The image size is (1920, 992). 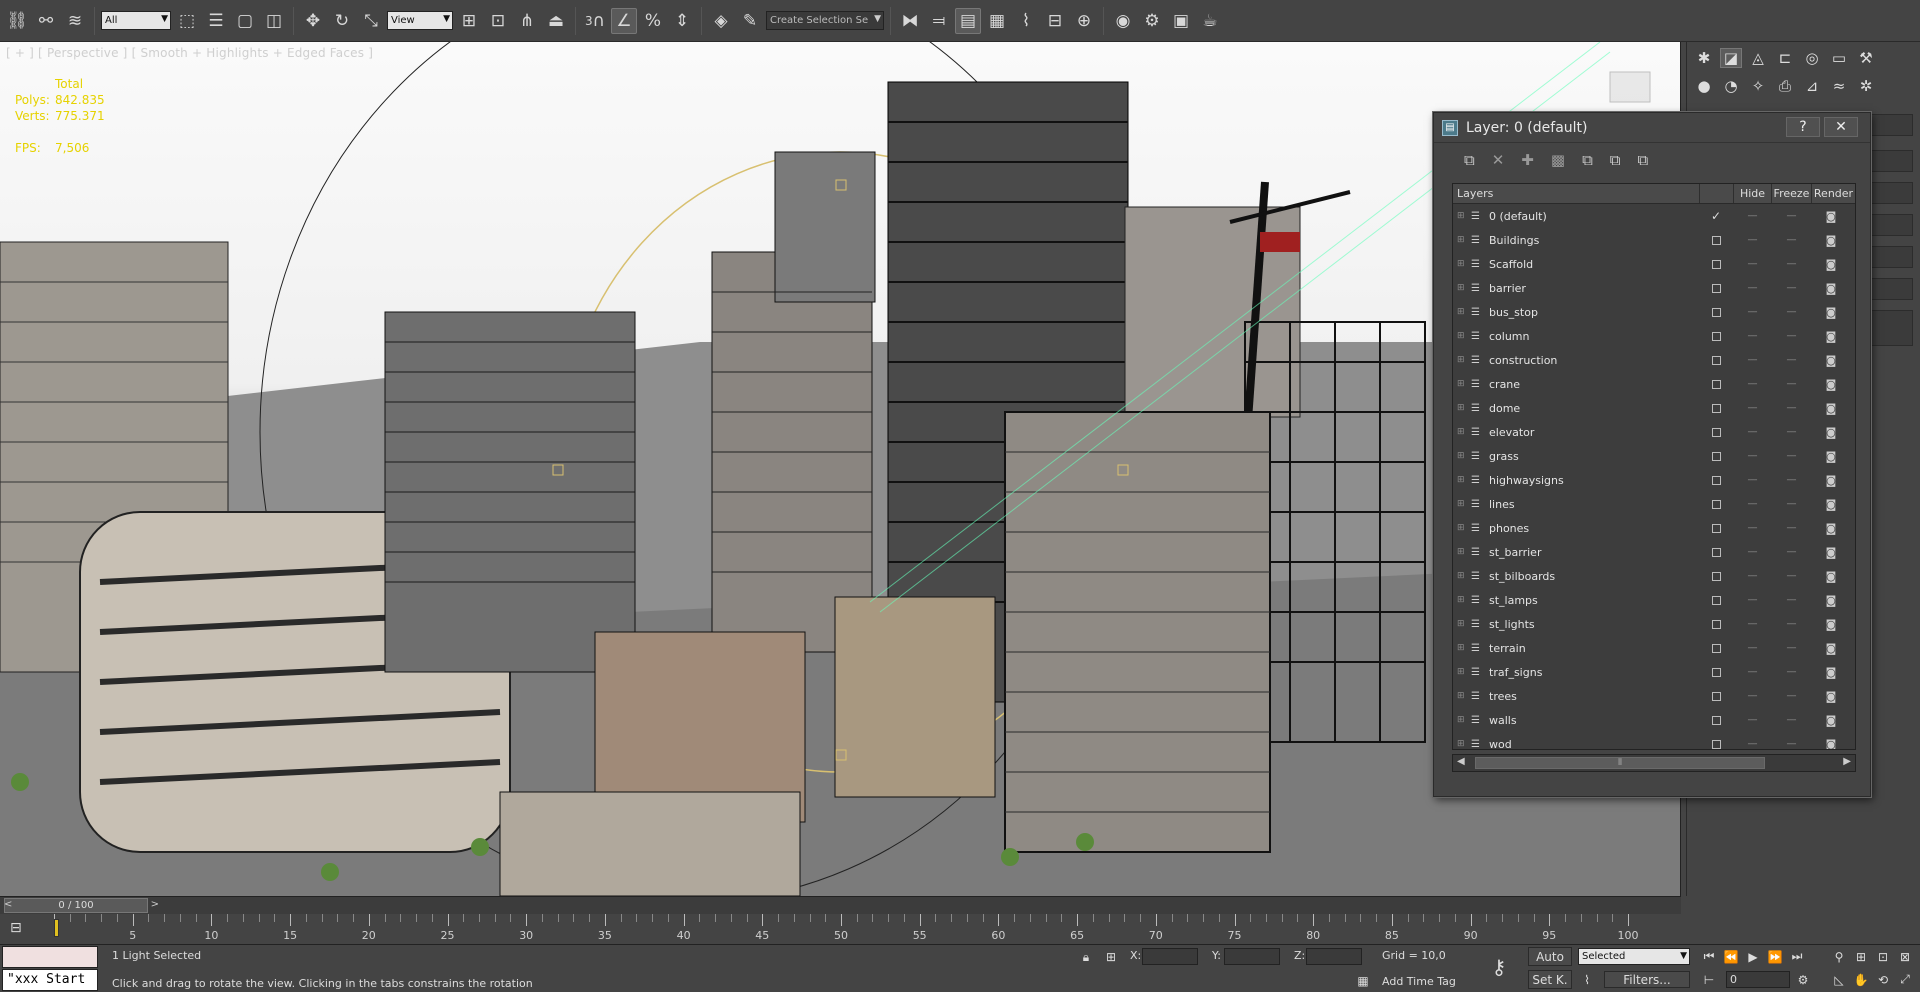 I want to click on z-coord-field, so click(x=1334, y=956).